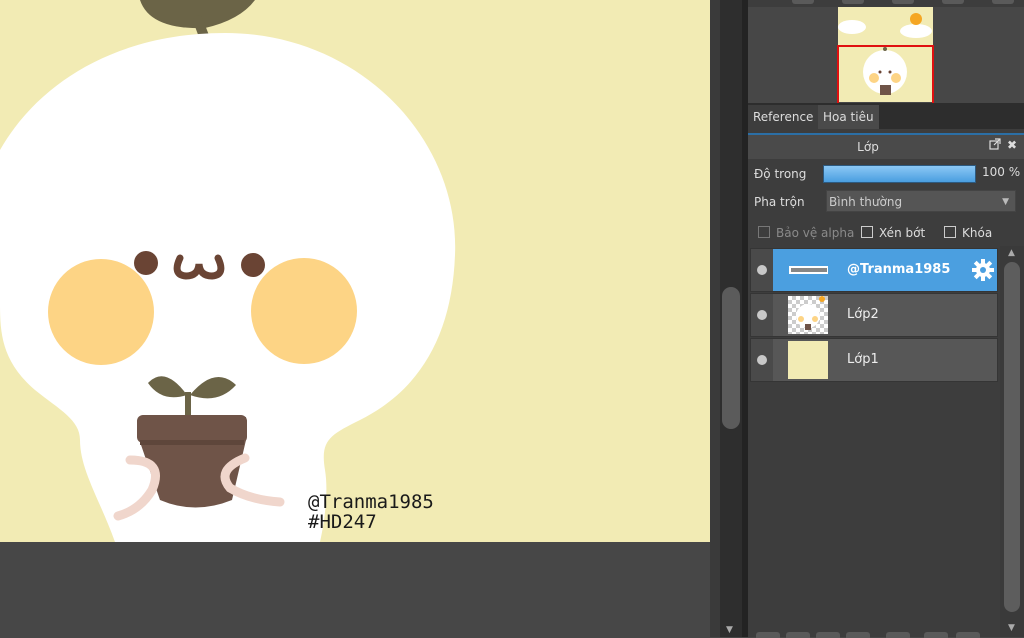  I want to click on new-layer-button, so click(768, 635).